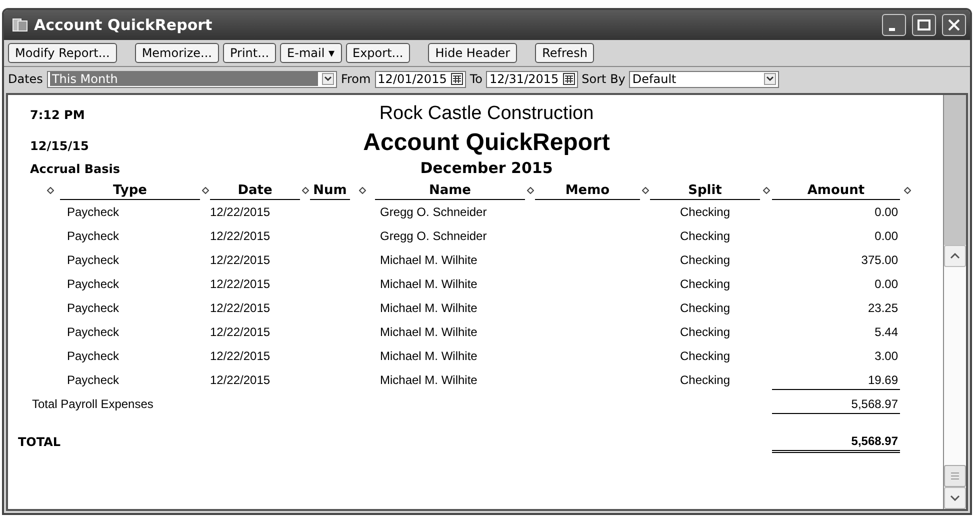 The image size is (974, 521). Describe the element at coordinates (891, 29) in the screenshot. I see `minimize-icon` at that location.